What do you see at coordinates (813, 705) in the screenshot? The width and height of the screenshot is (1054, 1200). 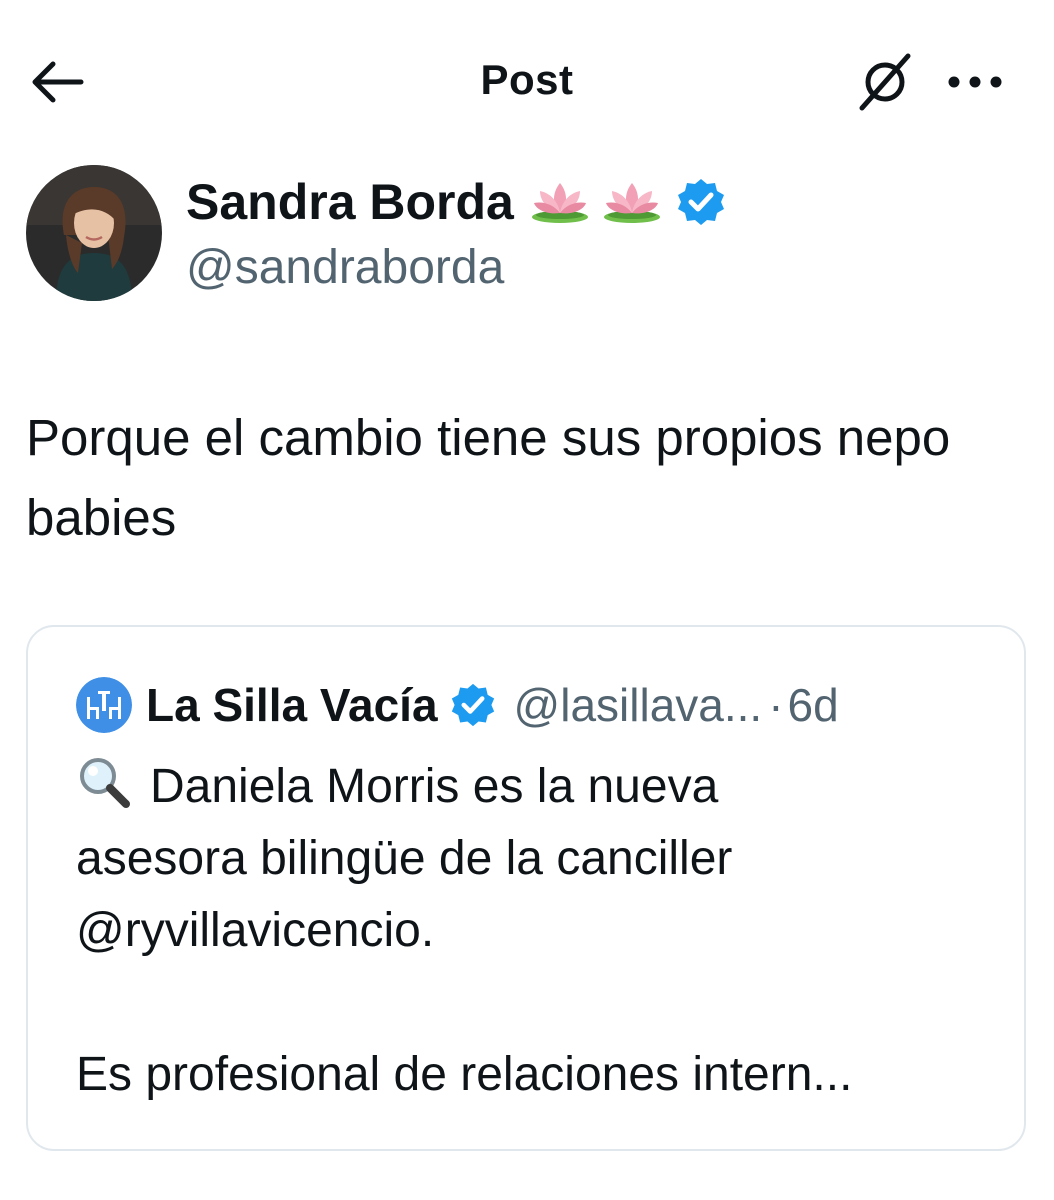 I see `quoted-post-timestamp: 6d` at bounding box center [813, 705].